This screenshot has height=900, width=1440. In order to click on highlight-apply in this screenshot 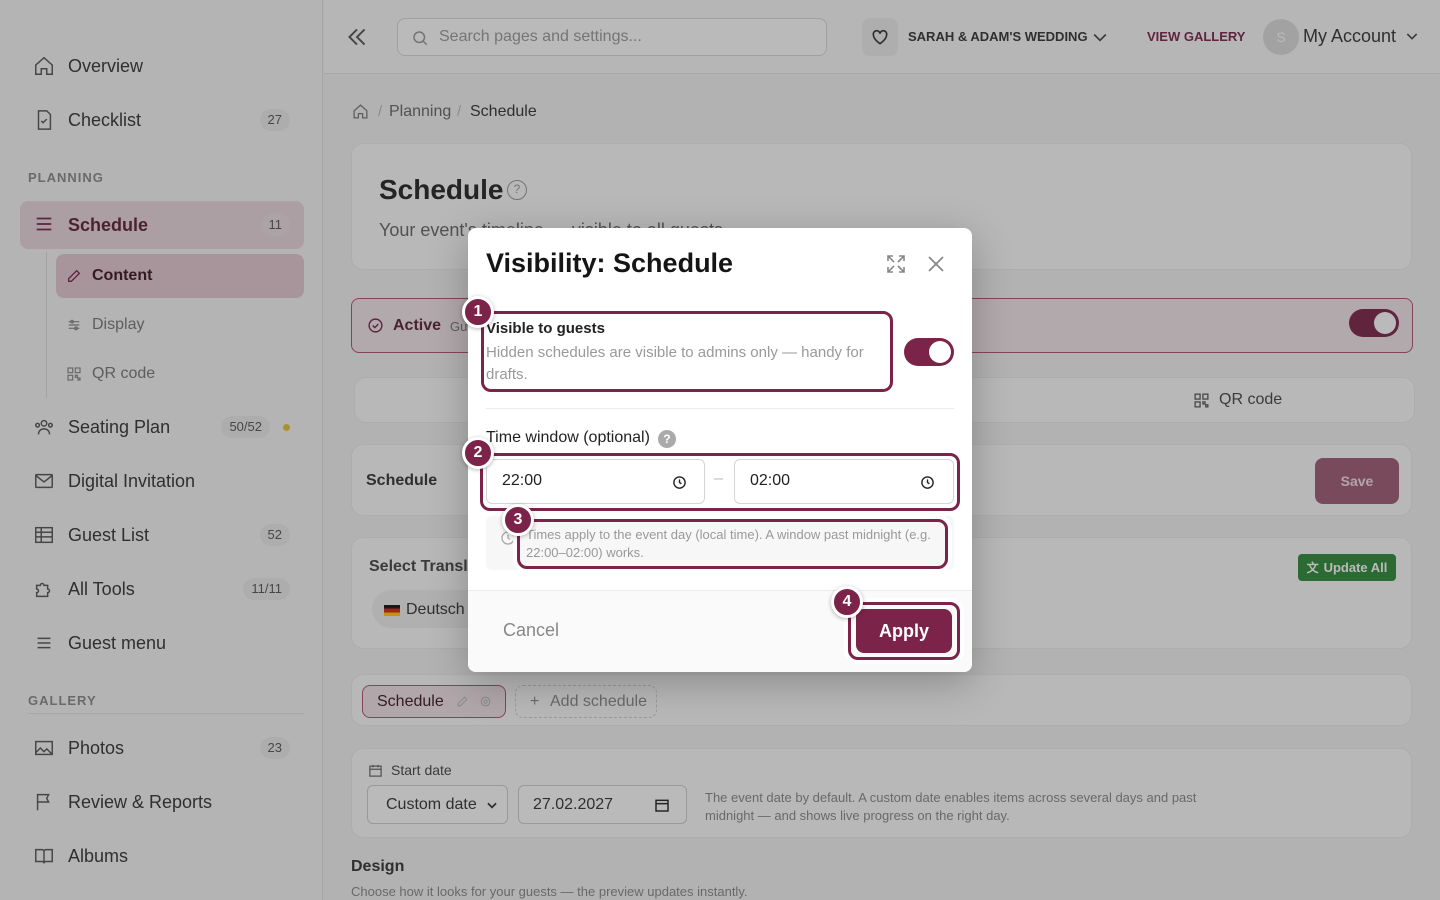, I will do `click(904, 631)`.